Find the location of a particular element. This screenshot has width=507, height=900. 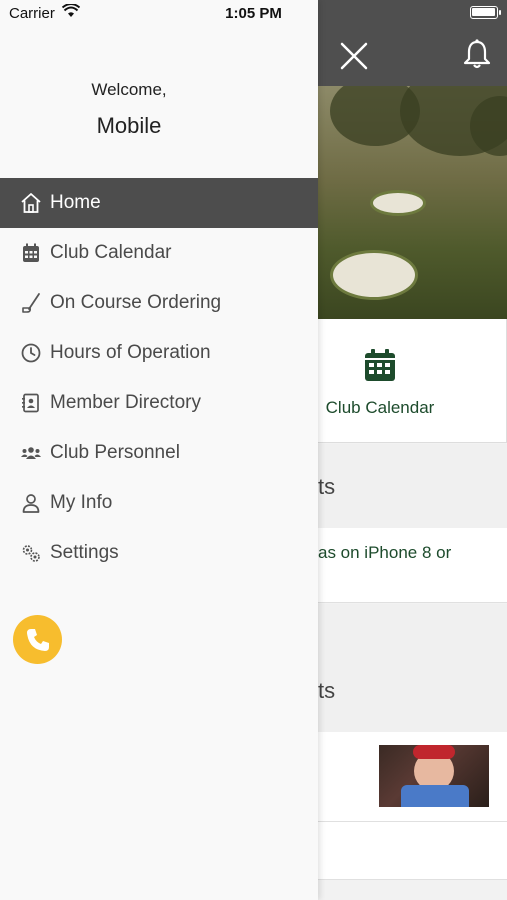

news-link-text: as on iPhone 8 or is located at coordinates (384, 553).